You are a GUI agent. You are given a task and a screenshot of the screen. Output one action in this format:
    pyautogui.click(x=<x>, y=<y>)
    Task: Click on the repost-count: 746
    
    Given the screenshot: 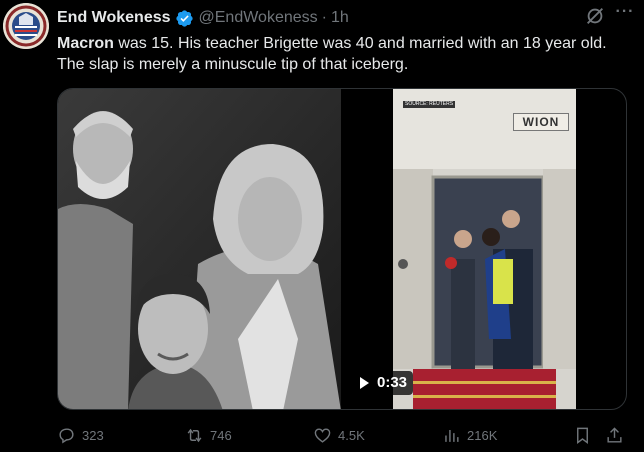 What is the action you would take?
    pyautogui.click(x=221, y=435)
    